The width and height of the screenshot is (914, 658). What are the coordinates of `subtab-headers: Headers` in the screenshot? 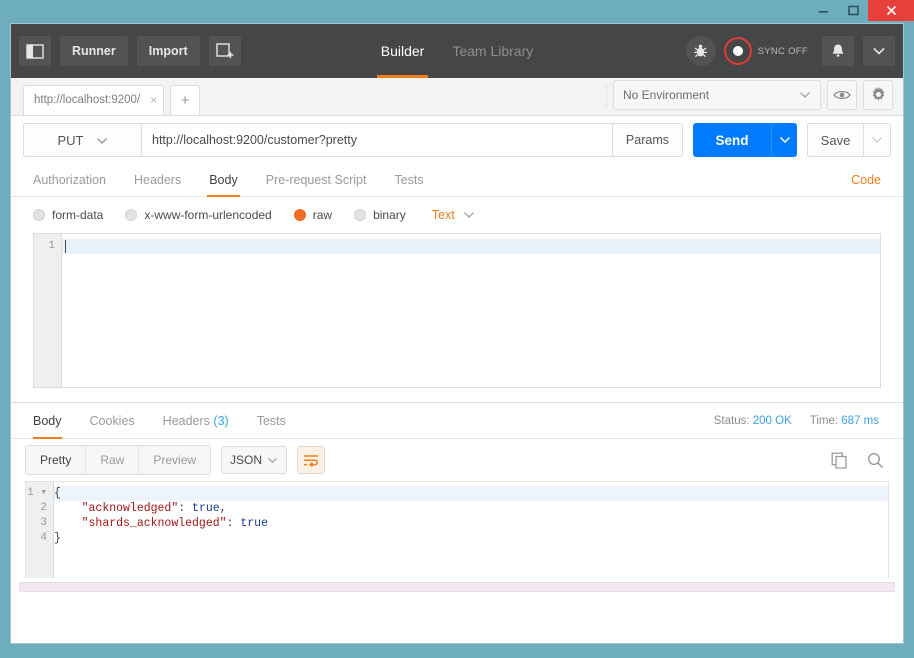 It's located at (157, 180).